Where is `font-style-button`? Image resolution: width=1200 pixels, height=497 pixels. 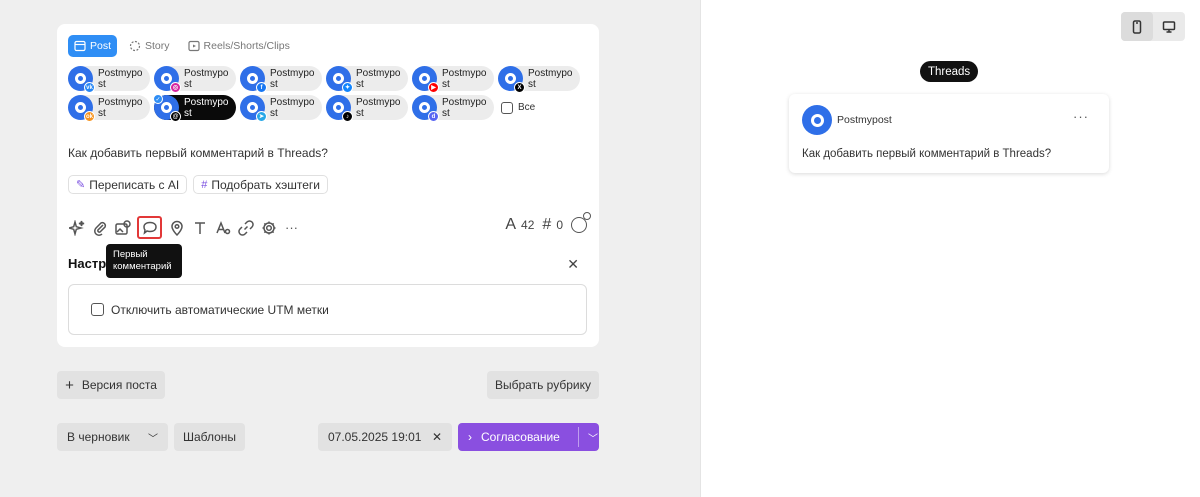 font-style-button is located at coordinates (222, 227).